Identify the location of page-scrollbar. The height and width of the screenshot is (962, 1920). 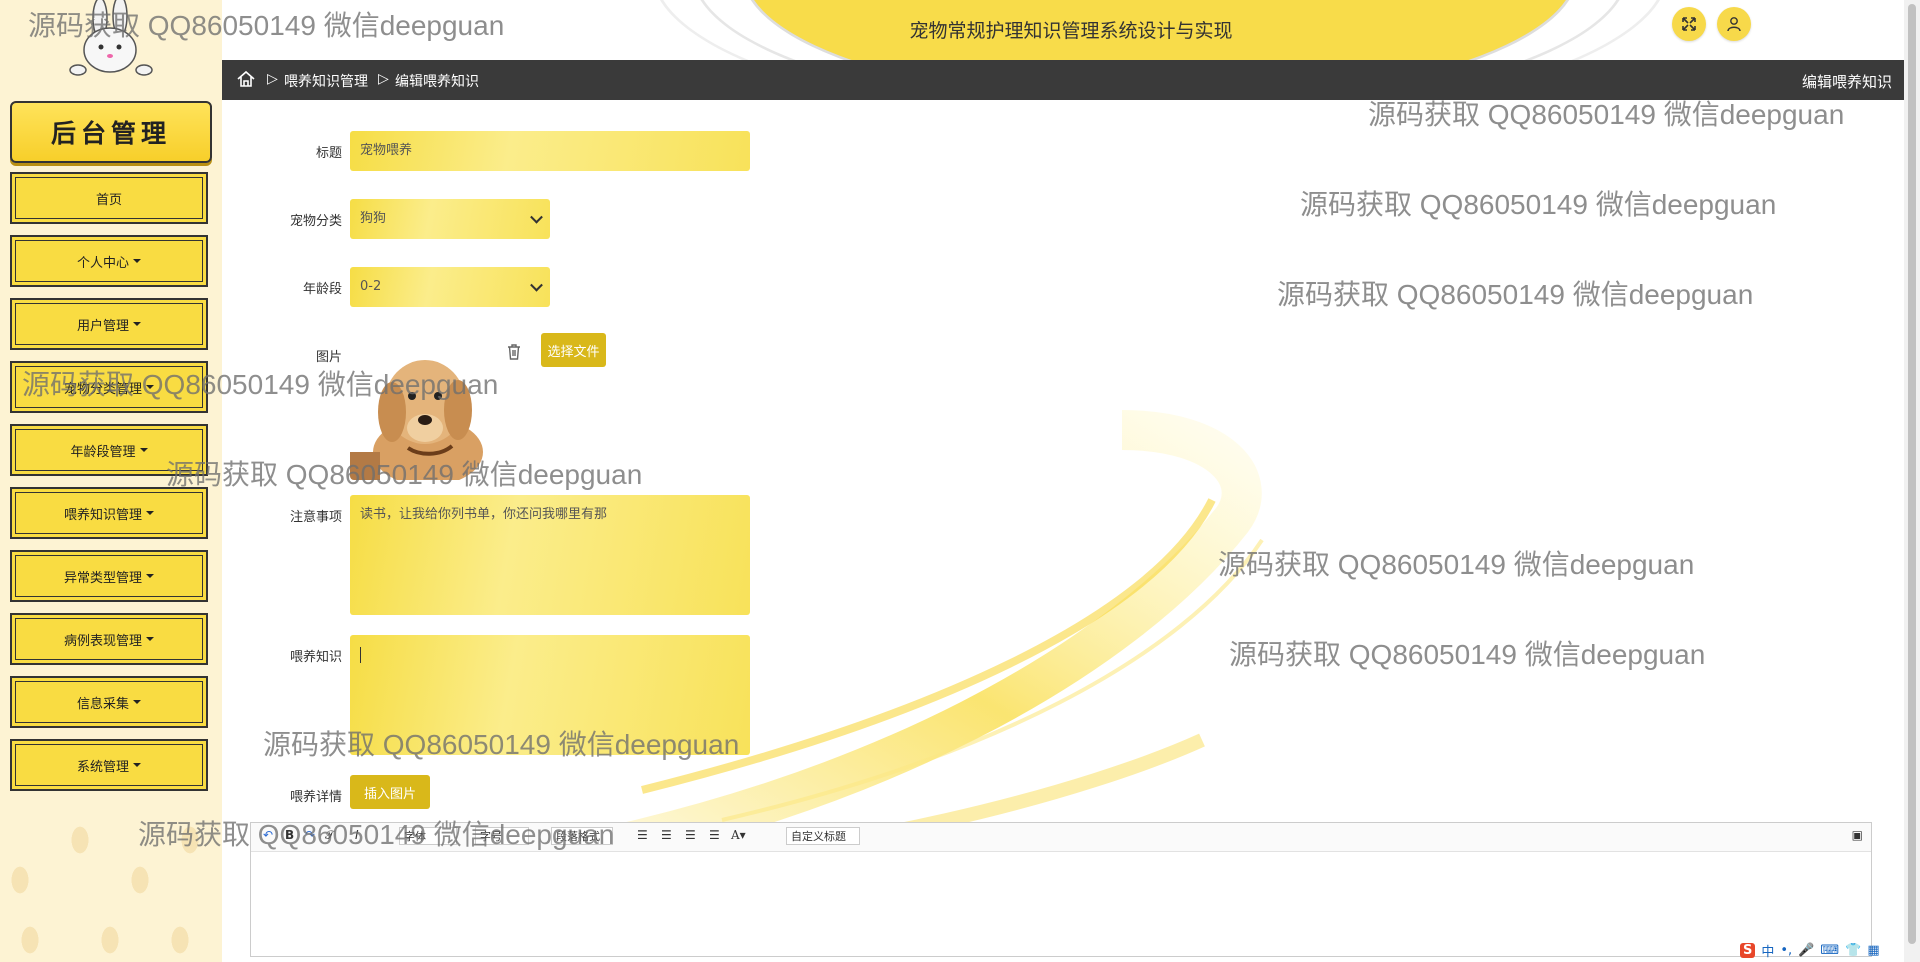
(1912, 481).